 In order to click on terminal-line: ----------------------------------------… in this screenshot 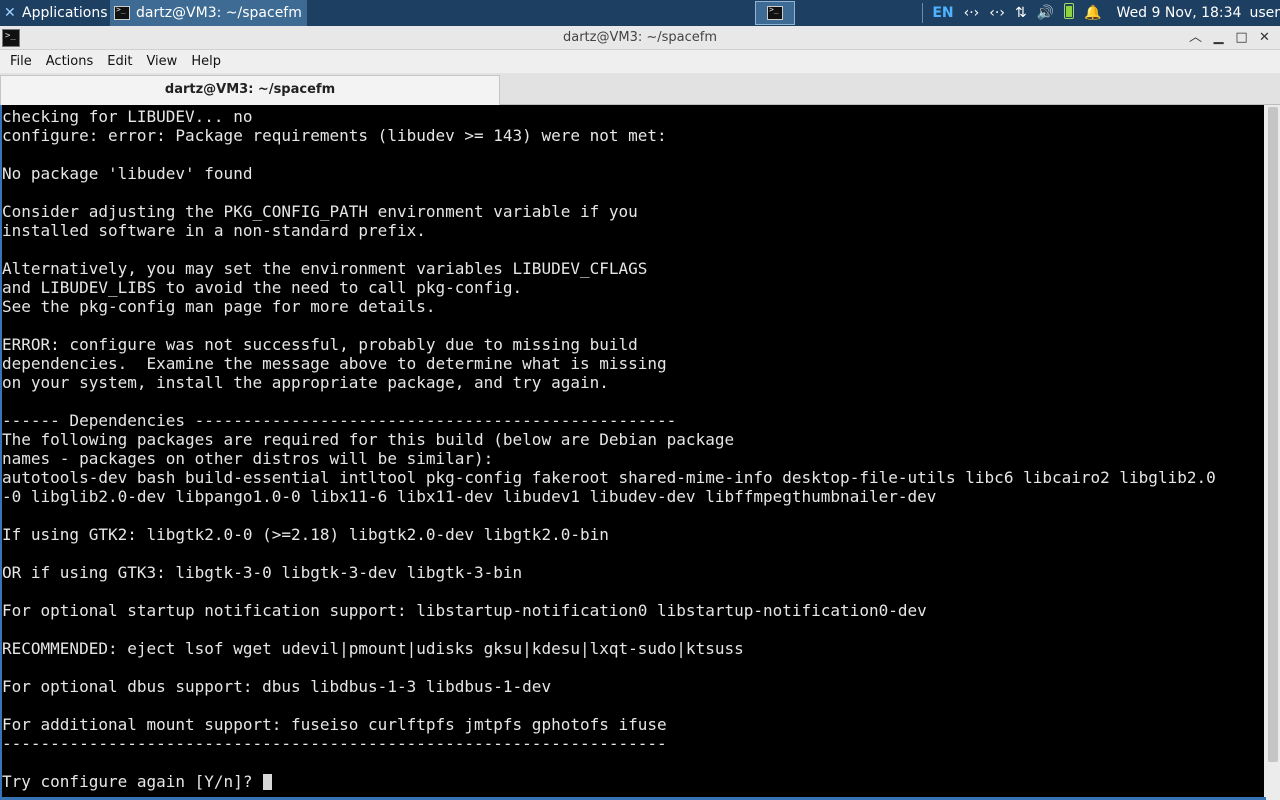, I will do `click(334, 743)`.